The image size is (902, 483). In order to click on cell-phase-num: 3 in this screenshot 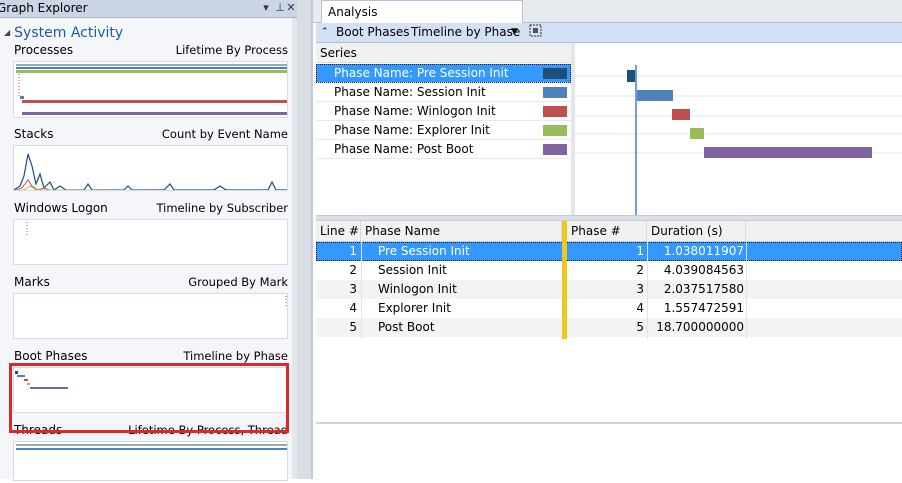, I will do `click(640, 289)`.